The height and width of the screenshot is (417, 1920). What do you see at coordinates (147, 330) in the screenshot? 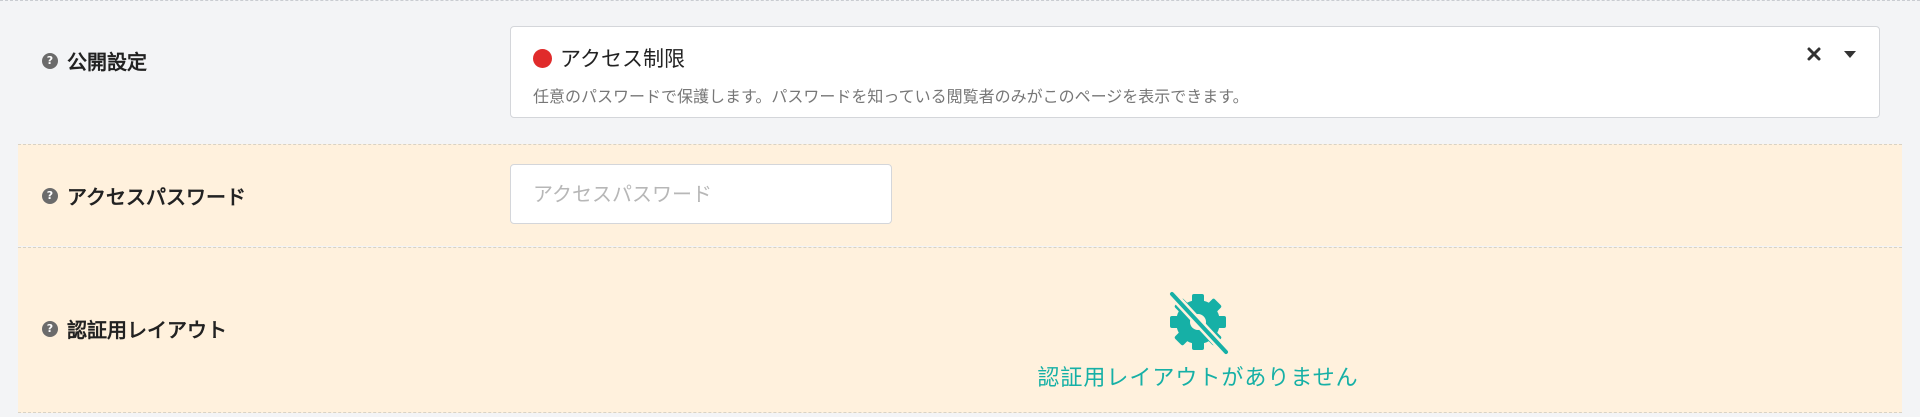
I see `auth-layout-label-text: 認証用レイアウト` at bounding box center [147, 330].